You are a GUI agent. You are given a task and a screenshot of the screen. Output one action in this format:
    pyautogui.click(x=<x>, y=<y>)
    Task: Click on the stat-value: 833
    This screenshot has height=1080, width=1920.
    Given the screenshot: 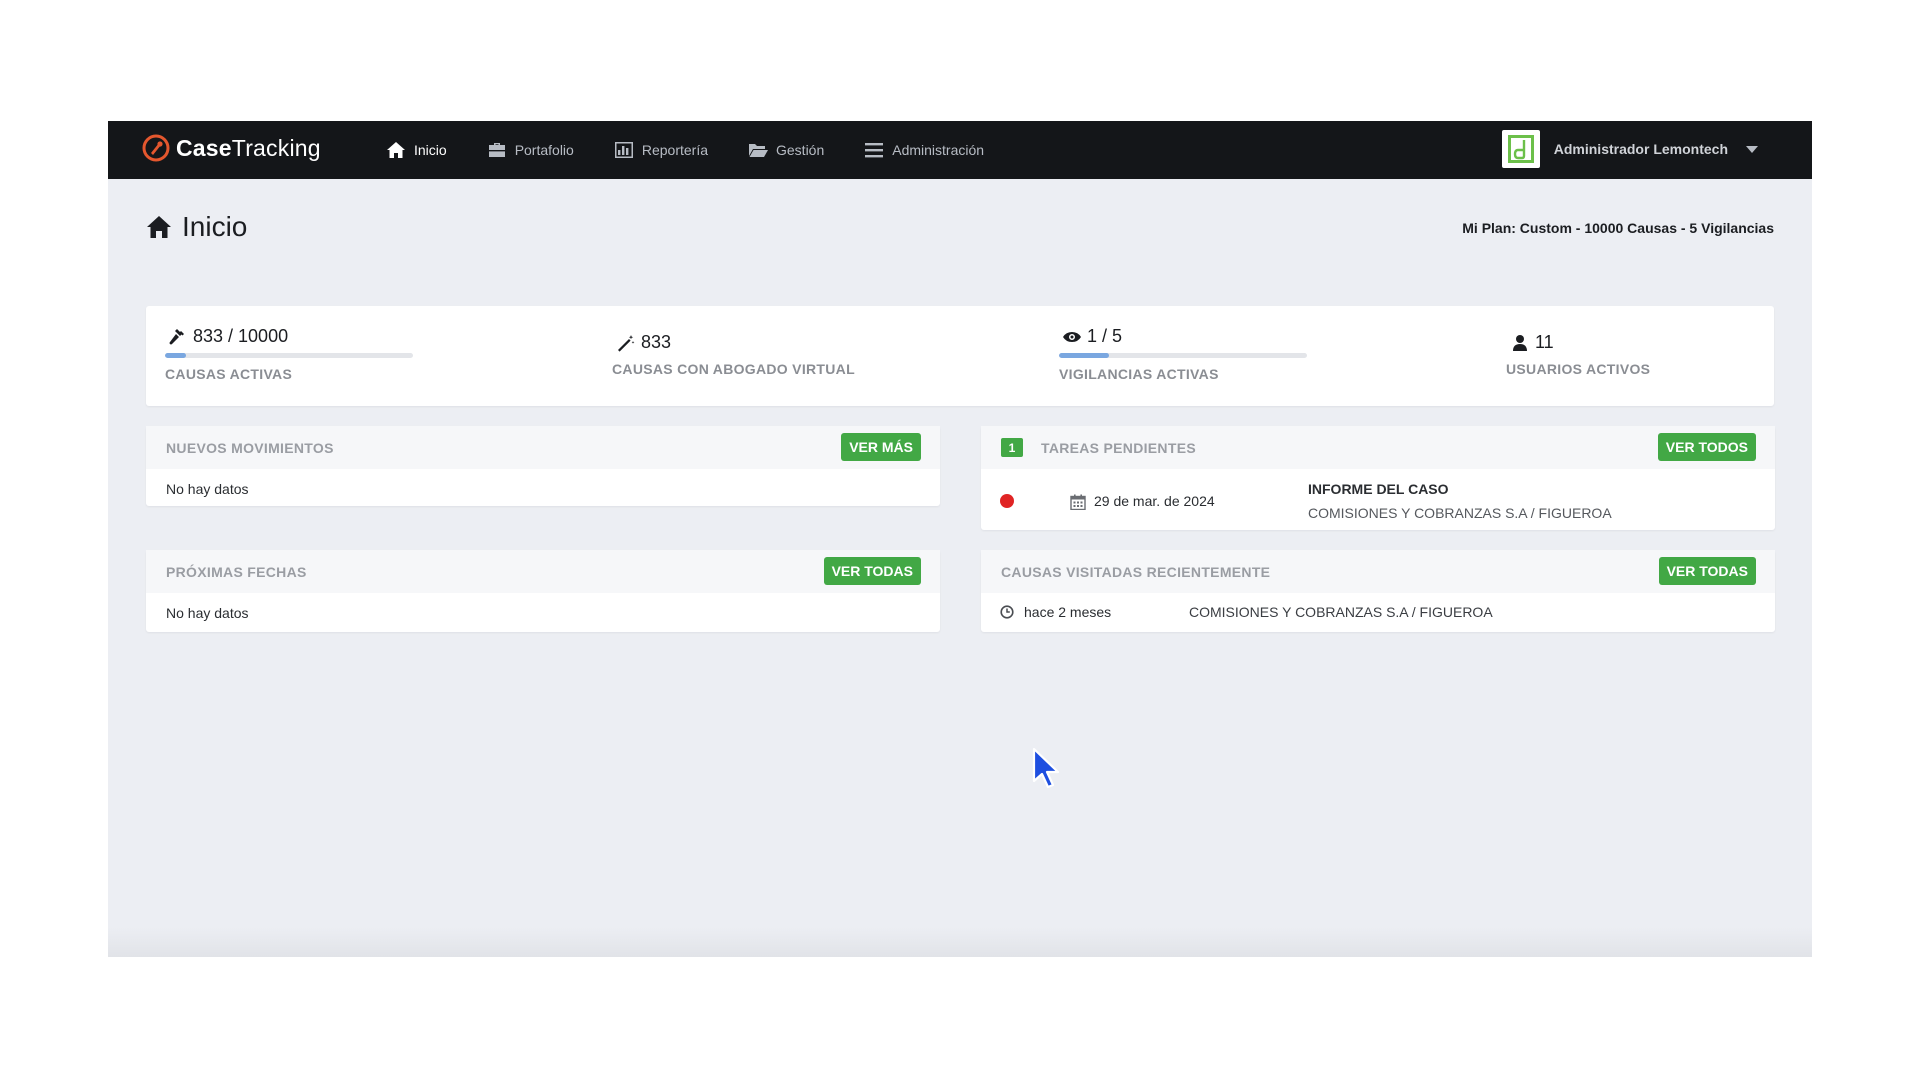 What is the action you would take?
    pyautogui.click(x=656, y=342)
    